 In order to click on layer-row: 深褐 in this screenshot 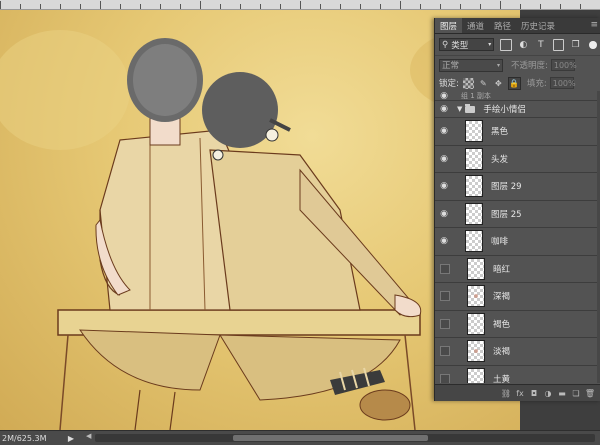, I will do `click(517, 297)`.